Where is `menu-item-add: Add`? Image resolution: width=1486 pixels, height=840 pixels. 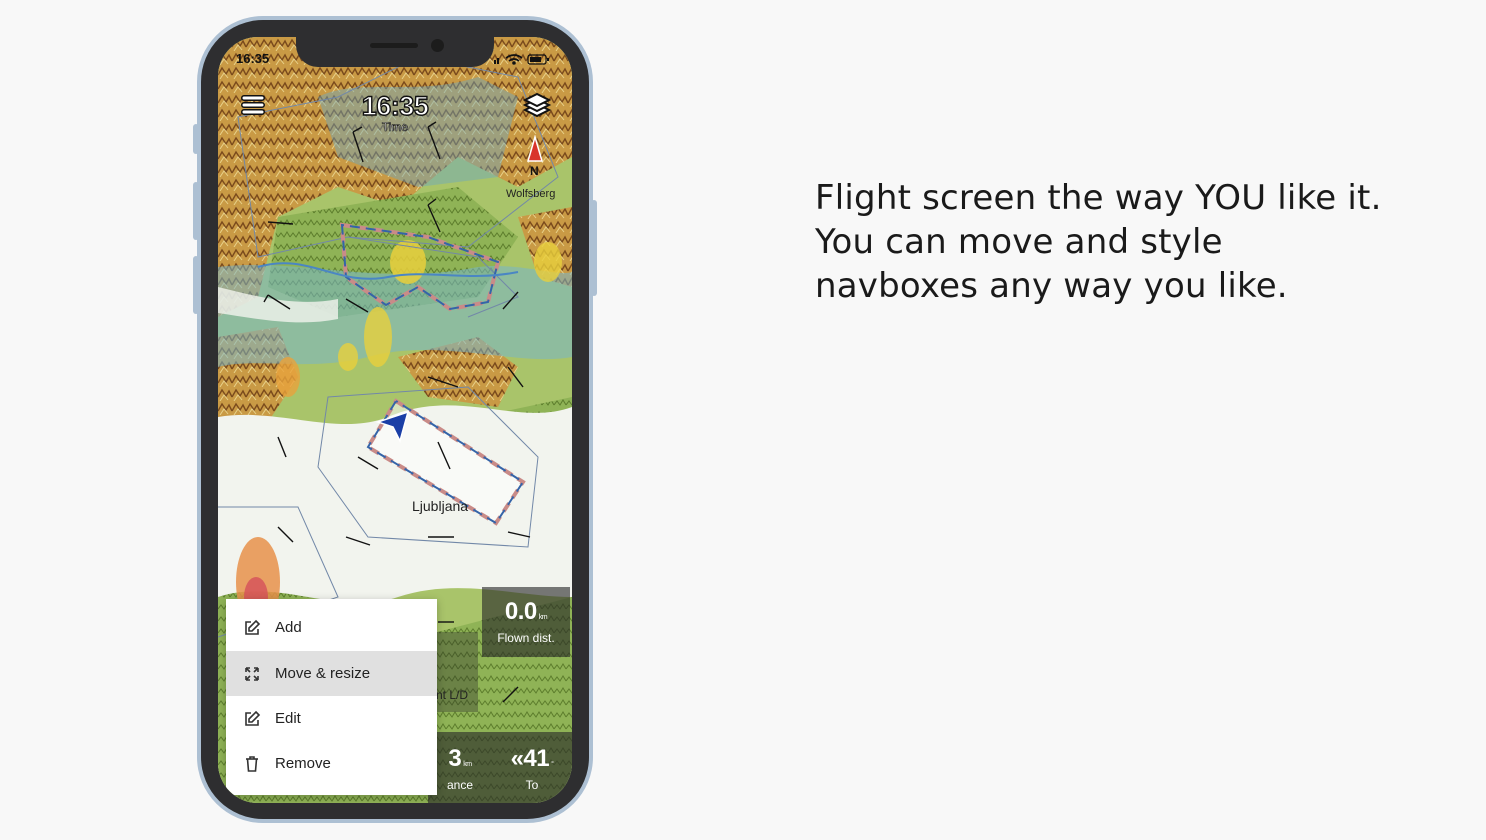
menu-item-add: Add is located at coordinates (331, 627).